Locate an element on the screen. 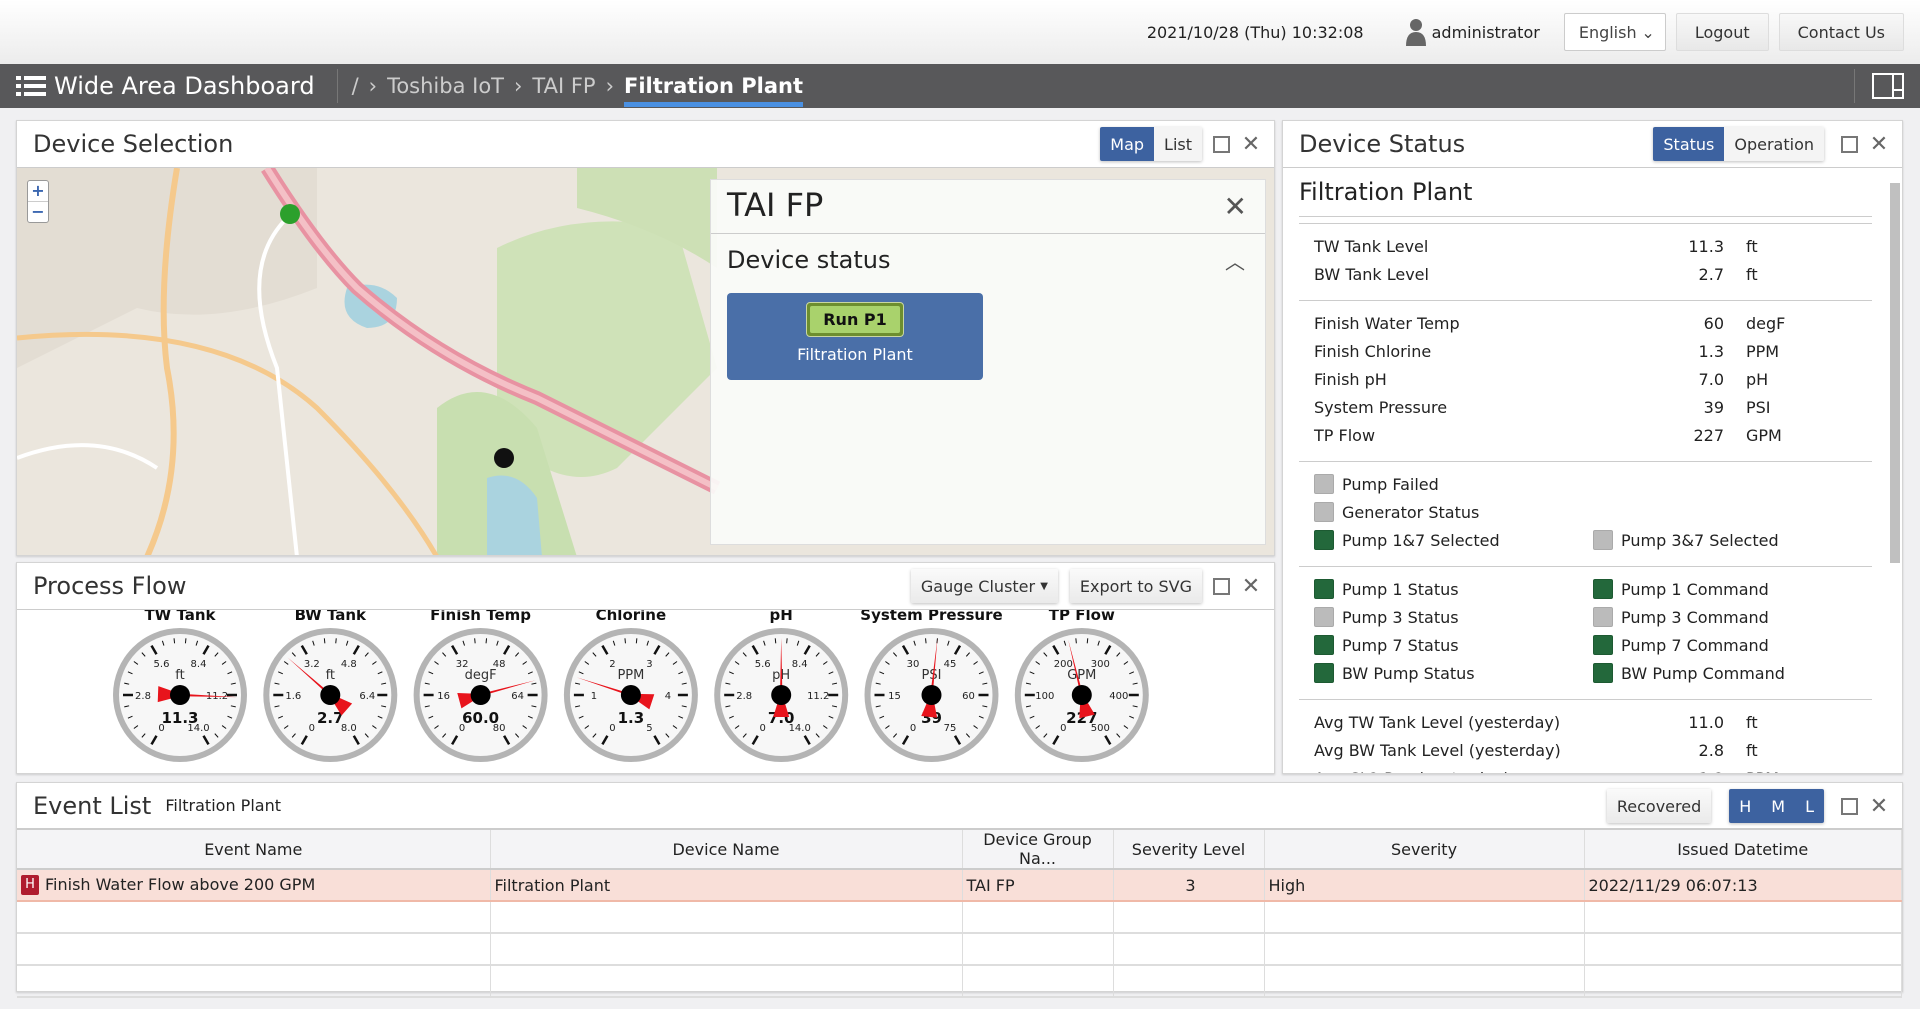 The height and width of the screenshot is (1009, 1920). device-name: Filtration Plant is located at coordinates (1585, 195).